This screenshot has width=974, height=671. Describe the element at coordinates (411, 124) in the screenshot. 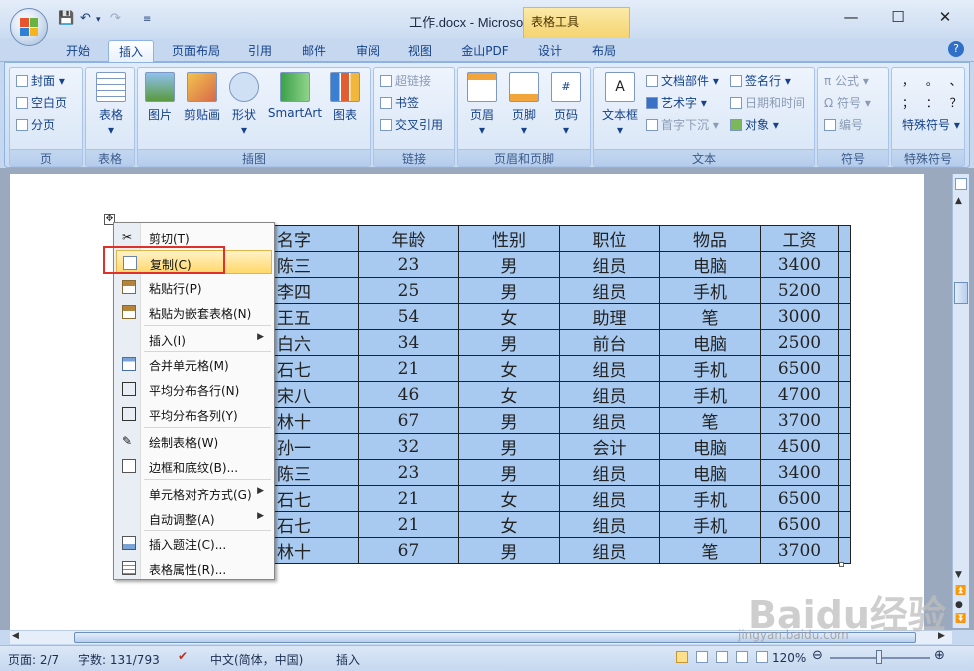

I see `cross-reference-button: 交叉引用` at that location.